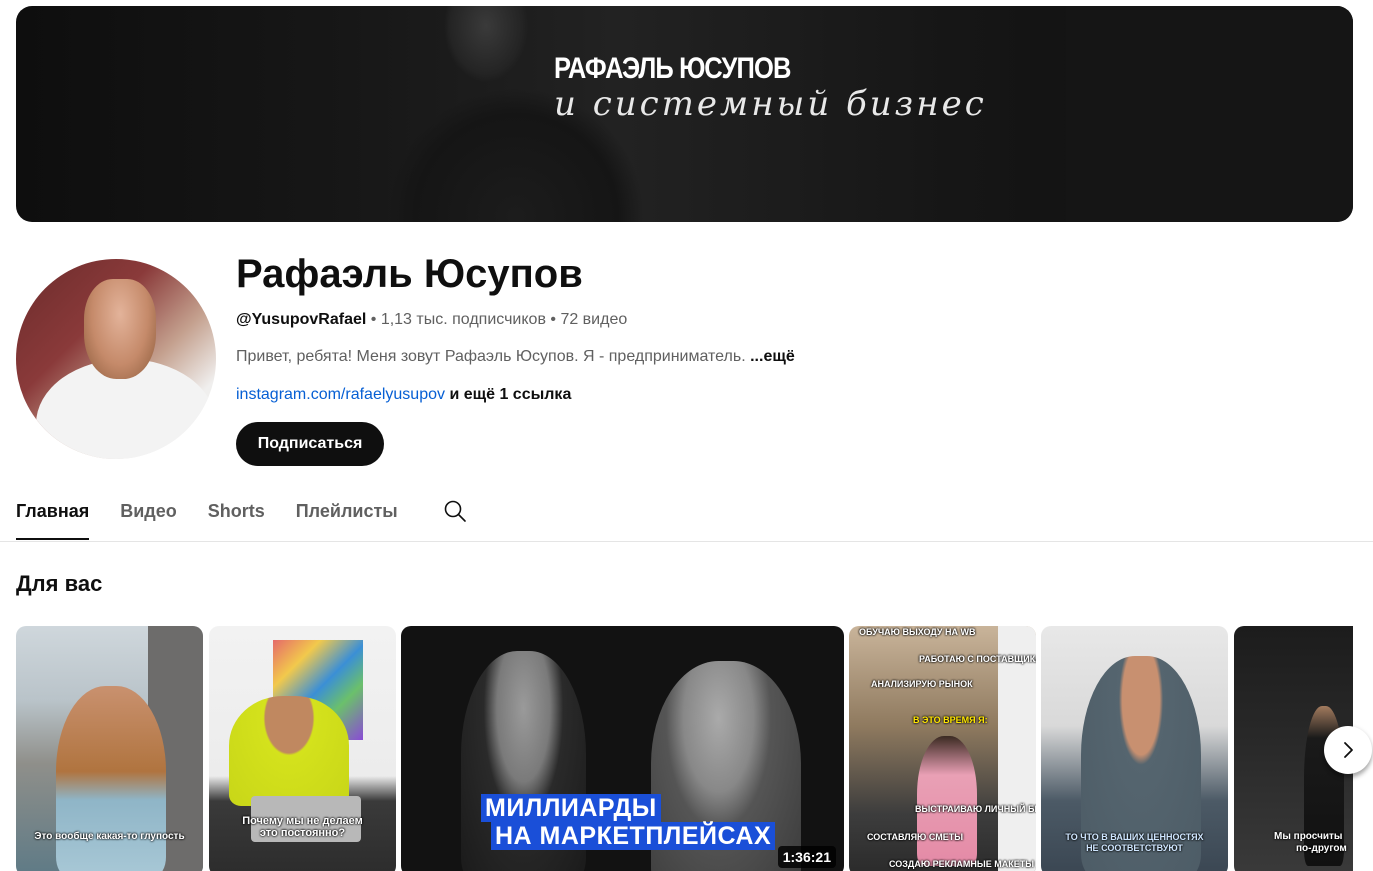 The height and width of the screenshot is (871, 1373). What do you see at coordinates (977, 659) in the screenshot?
I see `short-label: РАБОТАЮ С ПОСТАВЩИКАМИ` at bounding box center [977, 659].